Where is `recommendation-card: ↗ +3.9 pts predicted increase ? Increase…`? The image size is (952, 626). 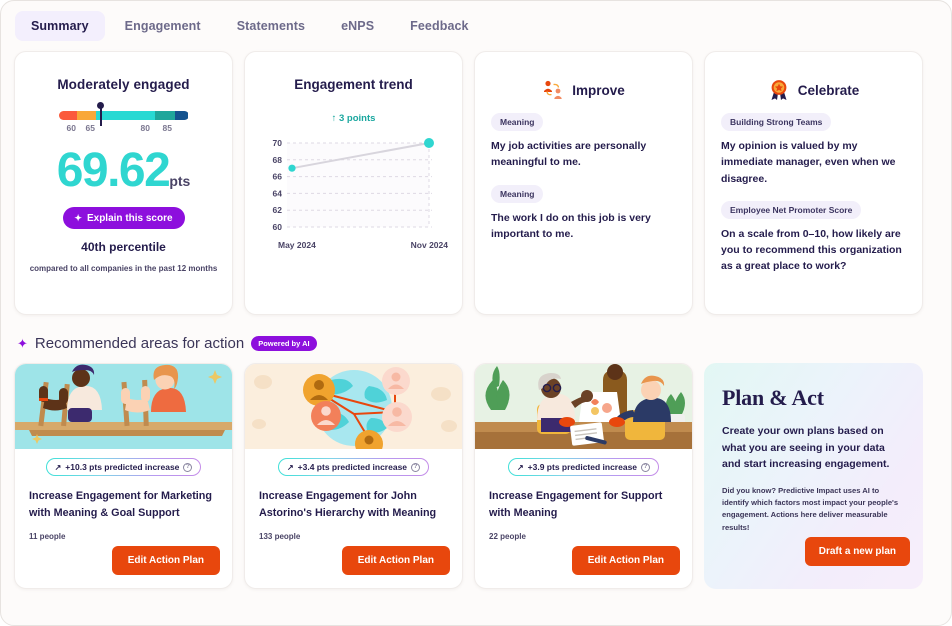 recommendation-card: ↗ +3.9 pts predicted increase ? Increase… is located at coordinates (583, 476).